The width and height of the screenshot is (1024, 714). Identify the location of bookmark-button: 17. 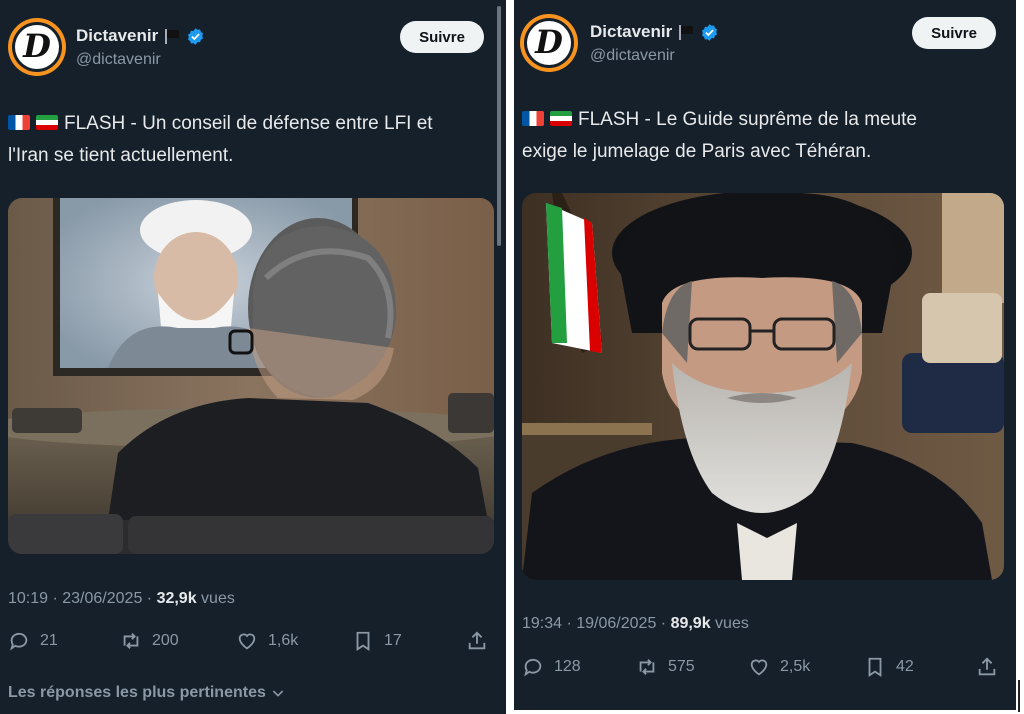
(377, 641).